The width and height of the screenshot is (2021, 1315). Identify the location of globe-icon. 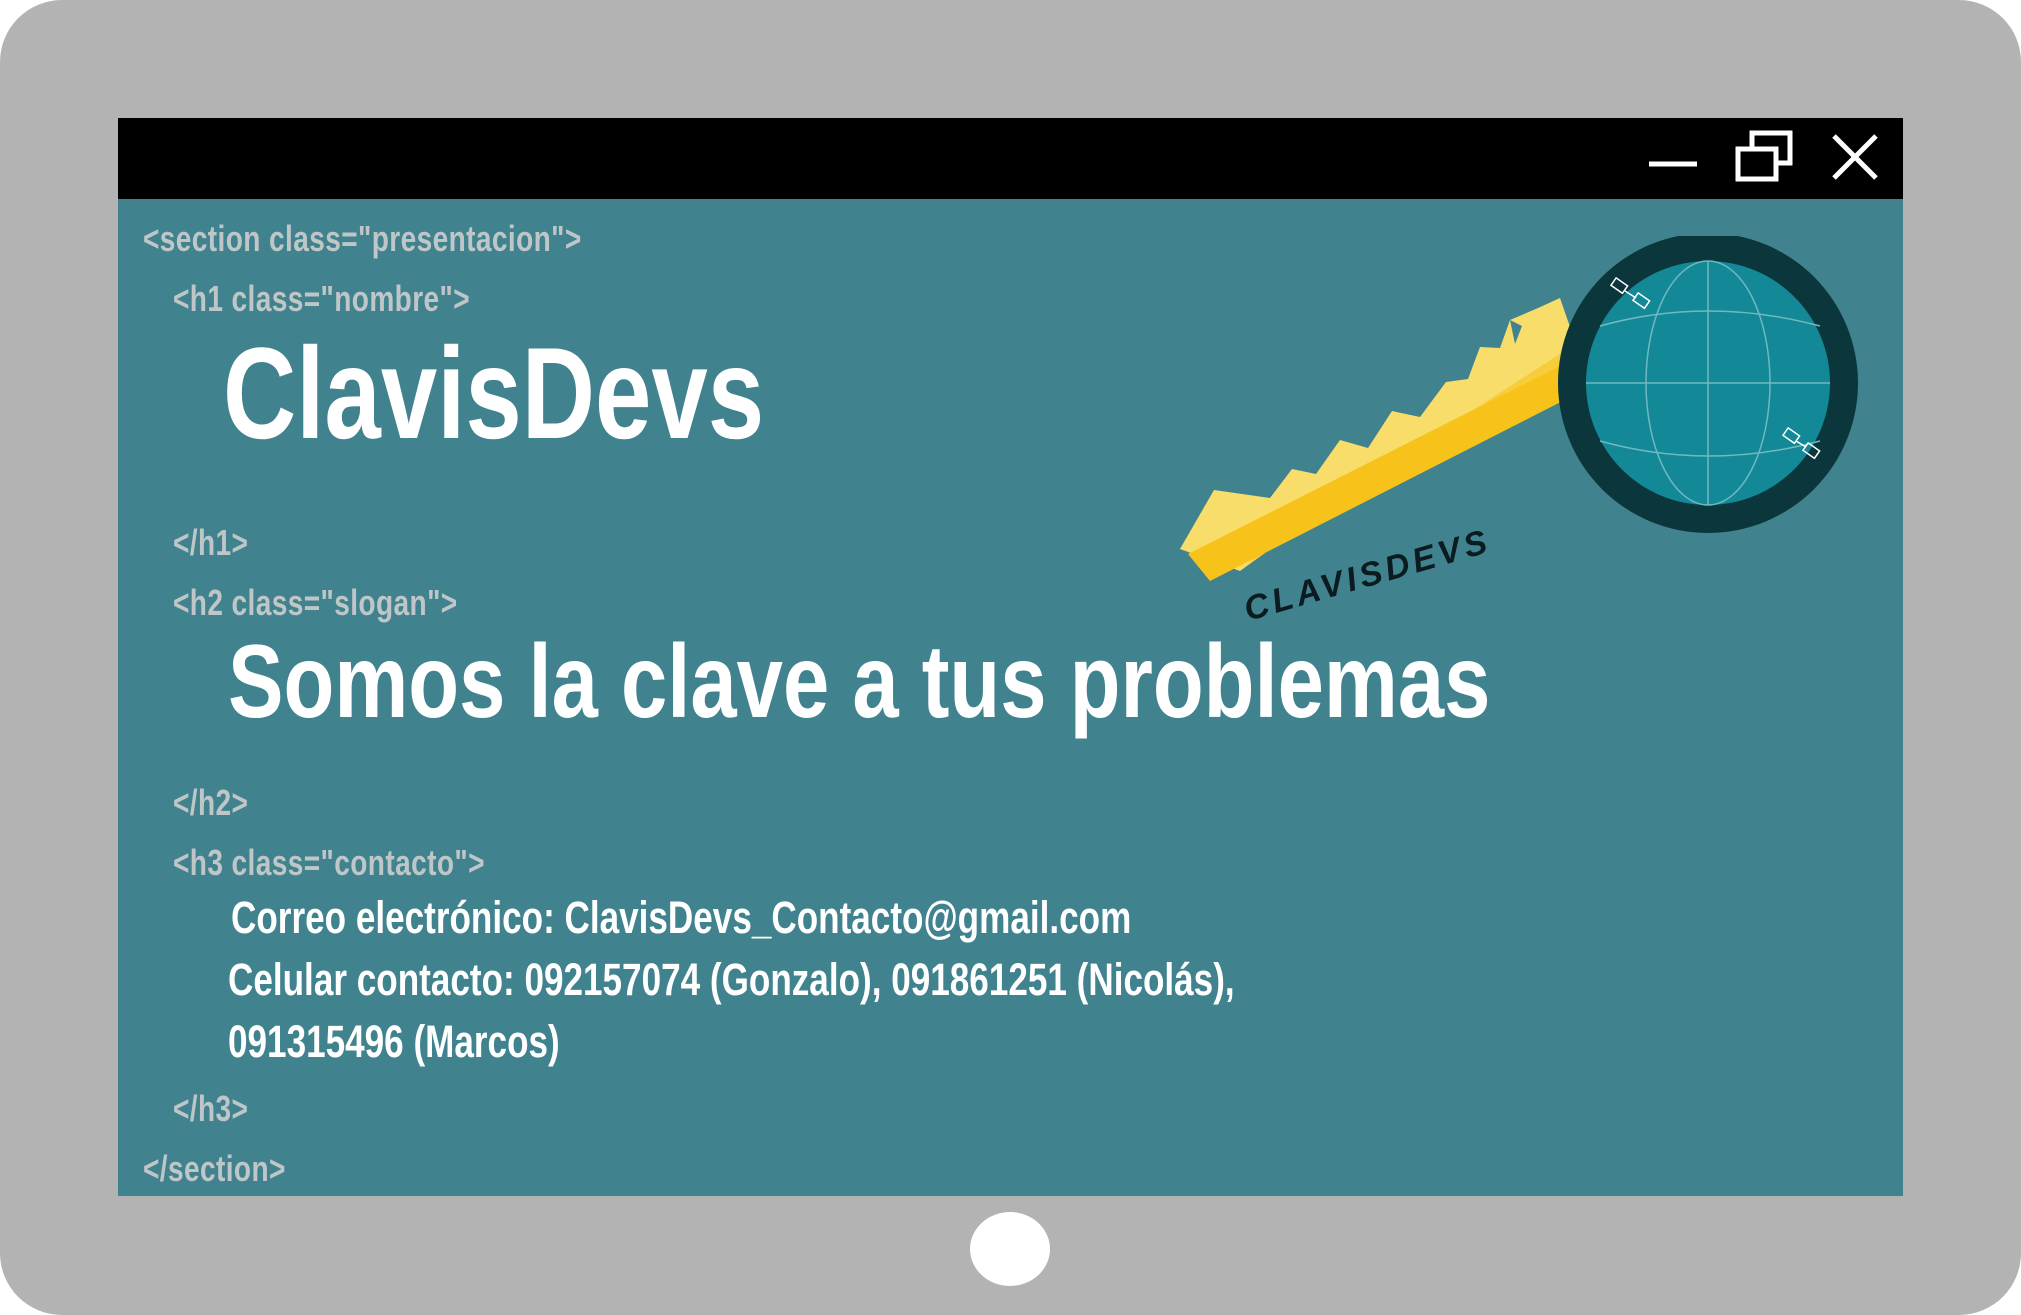
(1708, 383).